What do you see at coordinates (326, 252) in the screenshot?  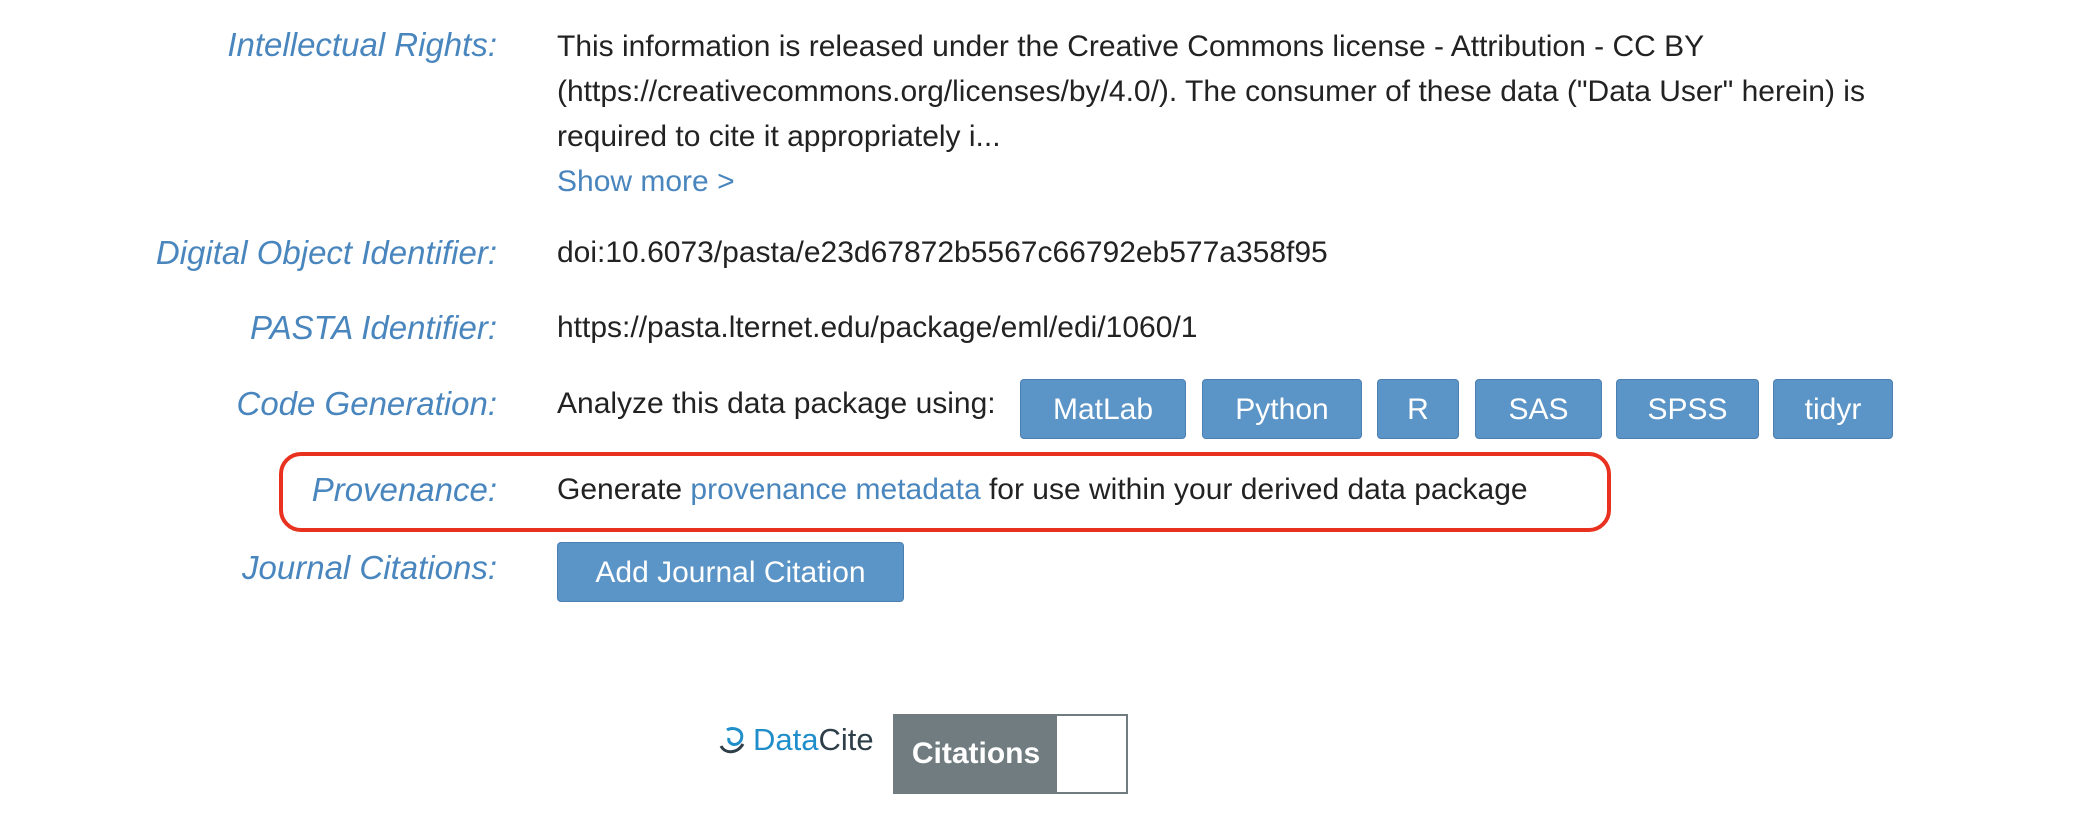 I see `doi-label: Digital Object Identifier:` at bounding box center [326, 252].